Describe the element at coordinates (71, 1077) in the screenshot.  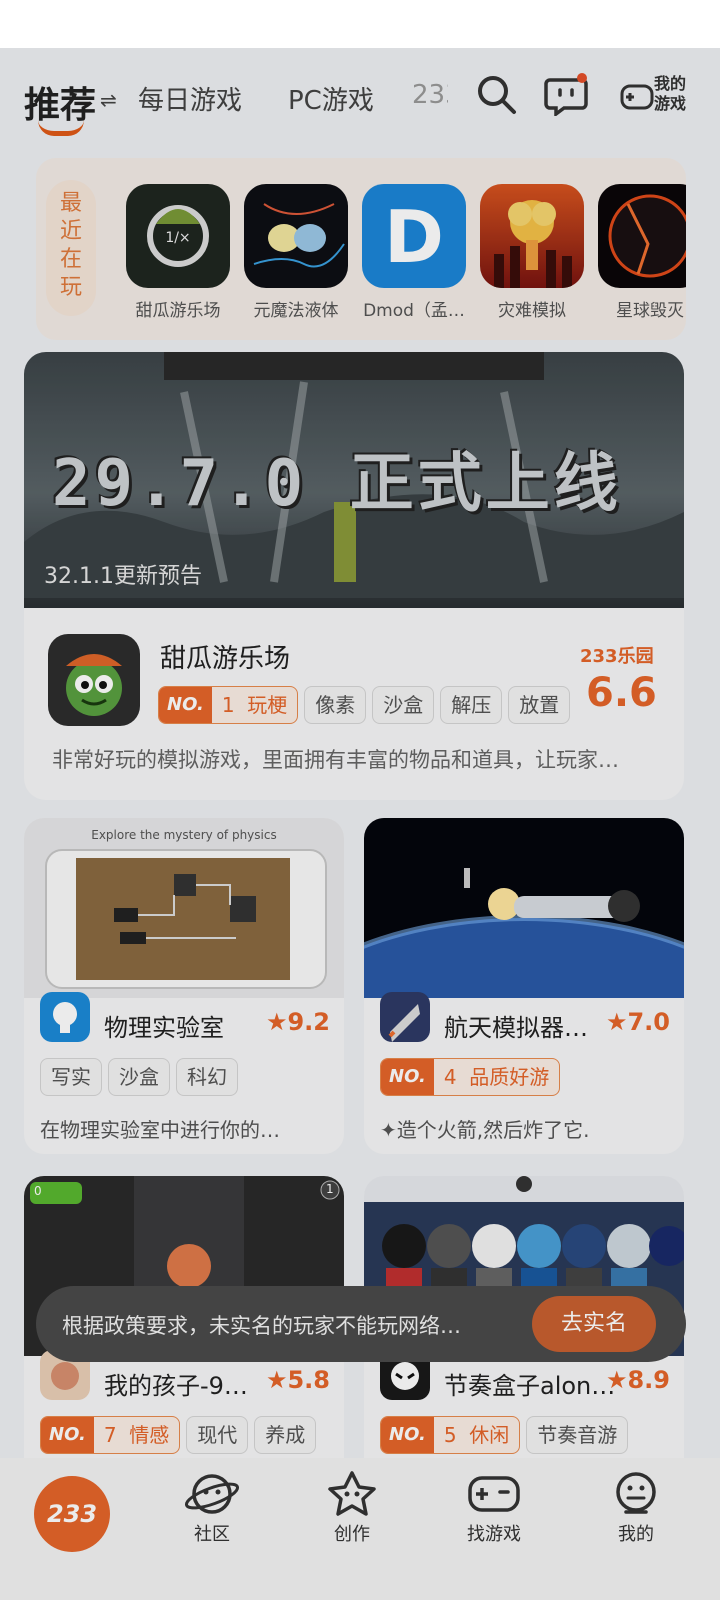
I see `tag: 写实` at that location.